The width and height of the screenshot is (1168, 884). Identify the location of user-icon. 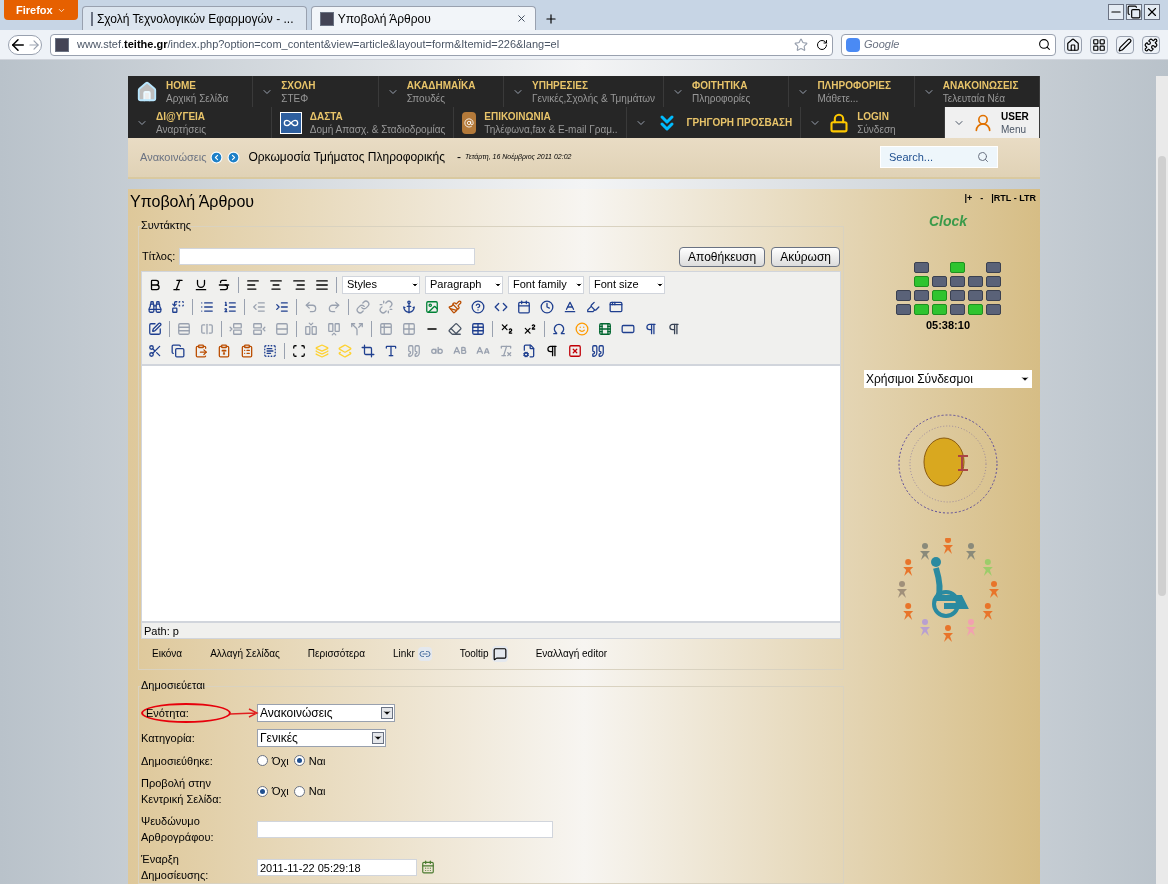
(983, 122).